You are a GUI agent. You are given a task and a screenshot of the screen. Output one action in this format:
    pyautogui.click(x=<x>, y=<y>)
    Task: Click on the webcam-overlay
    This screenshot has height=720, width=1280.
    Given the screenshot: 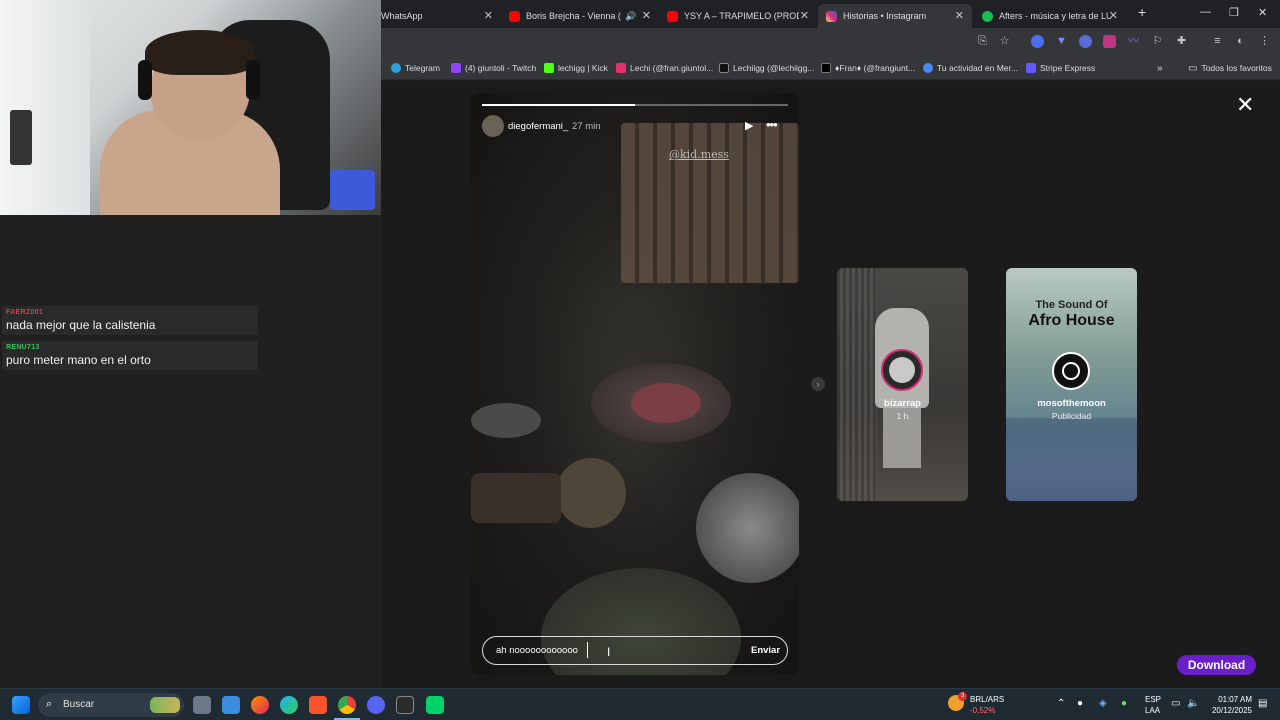 What is the action you would take?
    pyautogui.click(x=190, y=107)
    